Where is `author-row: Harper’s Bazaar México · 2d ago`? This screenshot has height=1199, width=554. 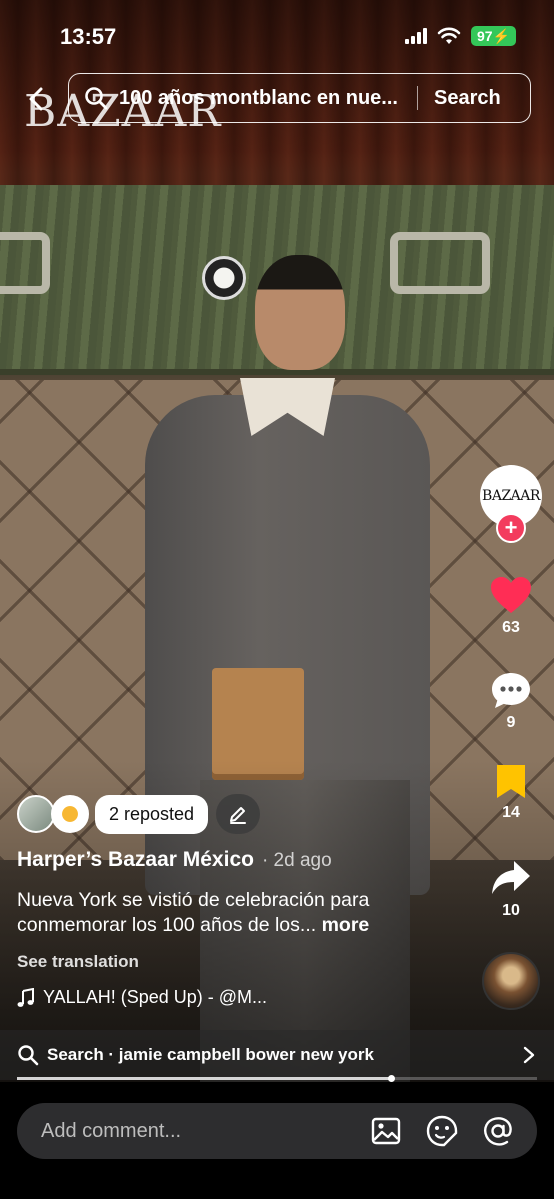 author-row: Harper’s Bazaar México · 2d ago is located at coordinates (174, 860).